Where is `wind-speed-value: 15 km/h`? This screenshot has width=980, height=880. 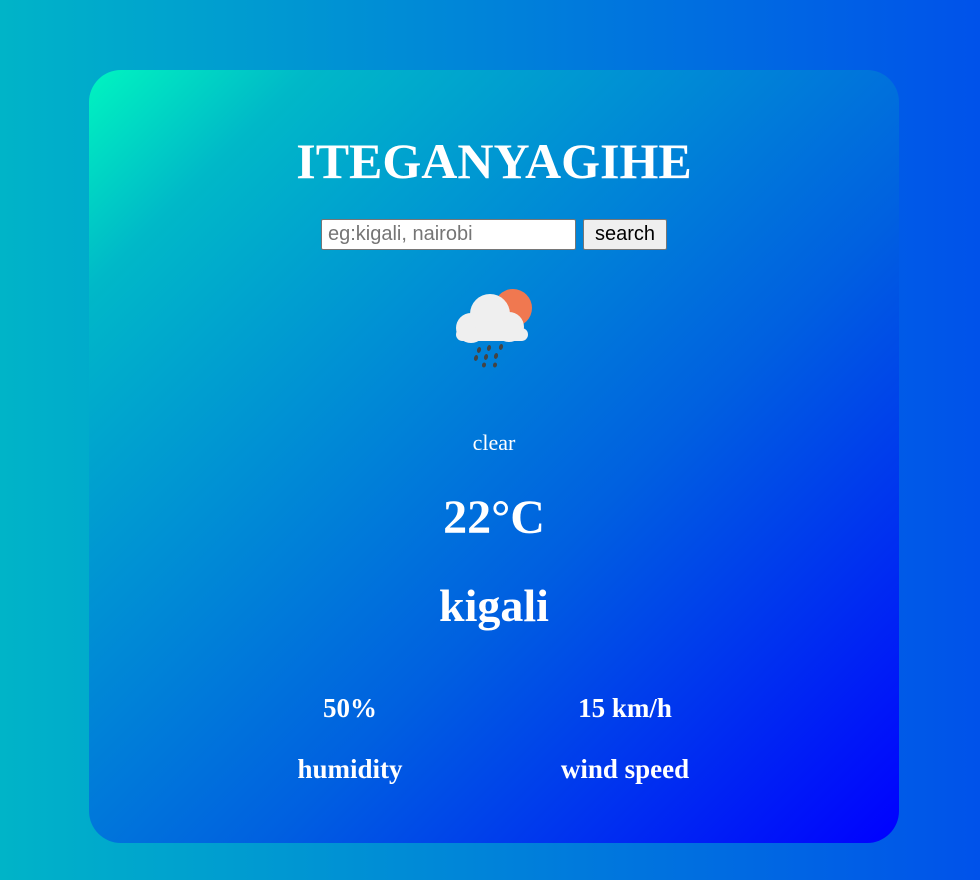 wind-speed-value: 15 km/h is located at coordinates (625, 708).